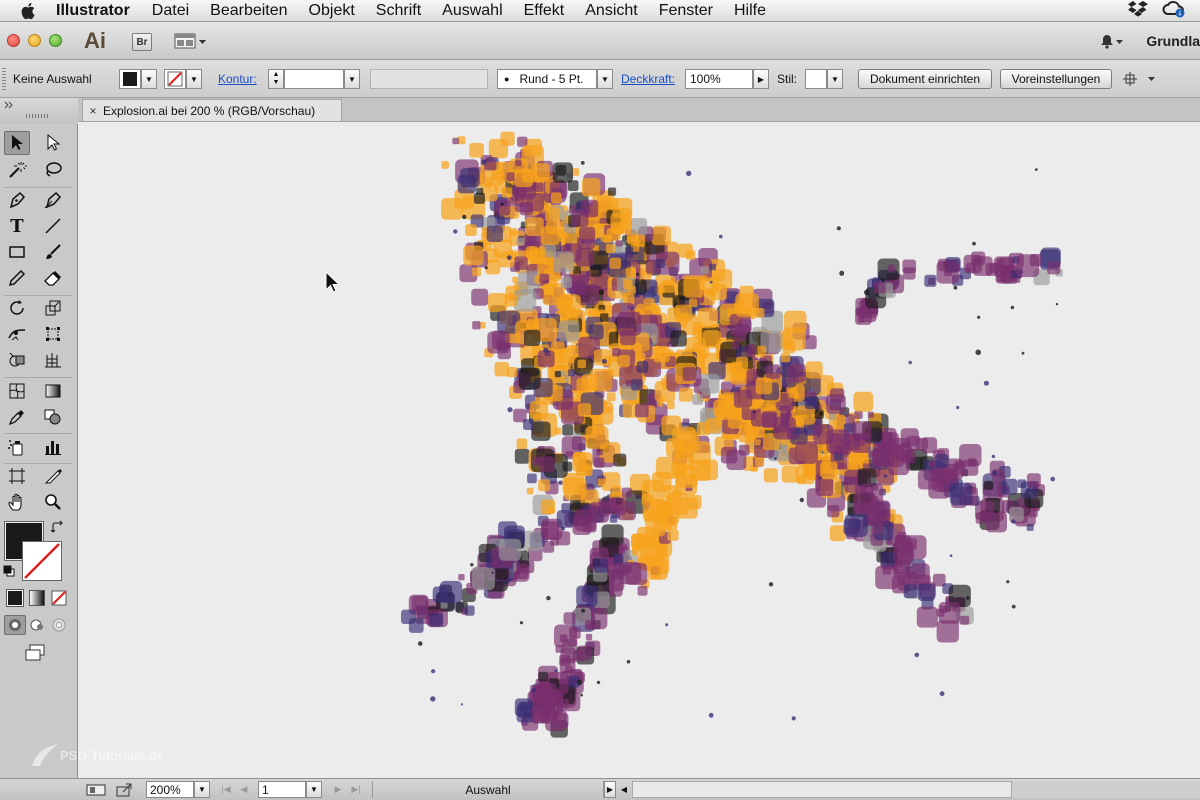 Image resolution: width=1200 pixels, height=800 pixels. What do you see at coordinates (338, 789) in the screenshot?
I see `next-artboard-button: ▶` at bounding box center [338, 789].